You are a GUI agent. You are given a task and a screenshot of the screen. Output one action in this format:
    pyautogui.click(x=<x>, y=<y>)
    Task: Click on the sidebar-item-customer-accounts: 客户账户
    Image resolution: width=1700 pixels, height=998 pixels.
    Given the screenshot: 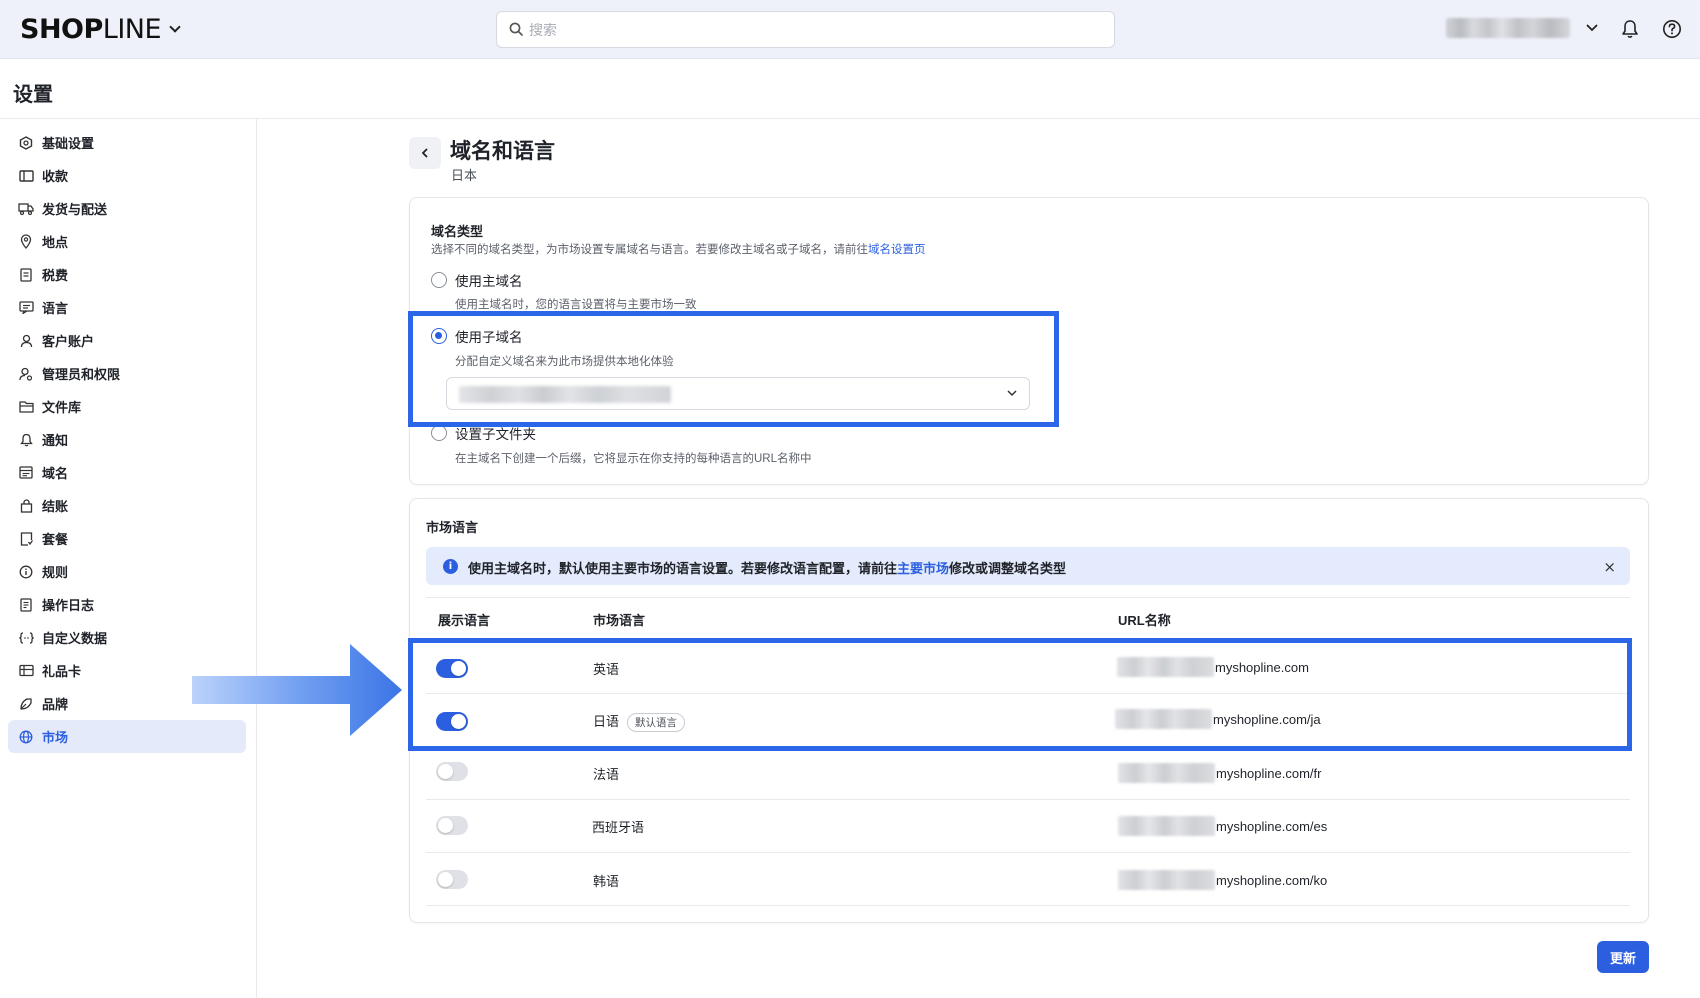 What is the action you would take?
    pyautogui.click(x=127, y=340)
    